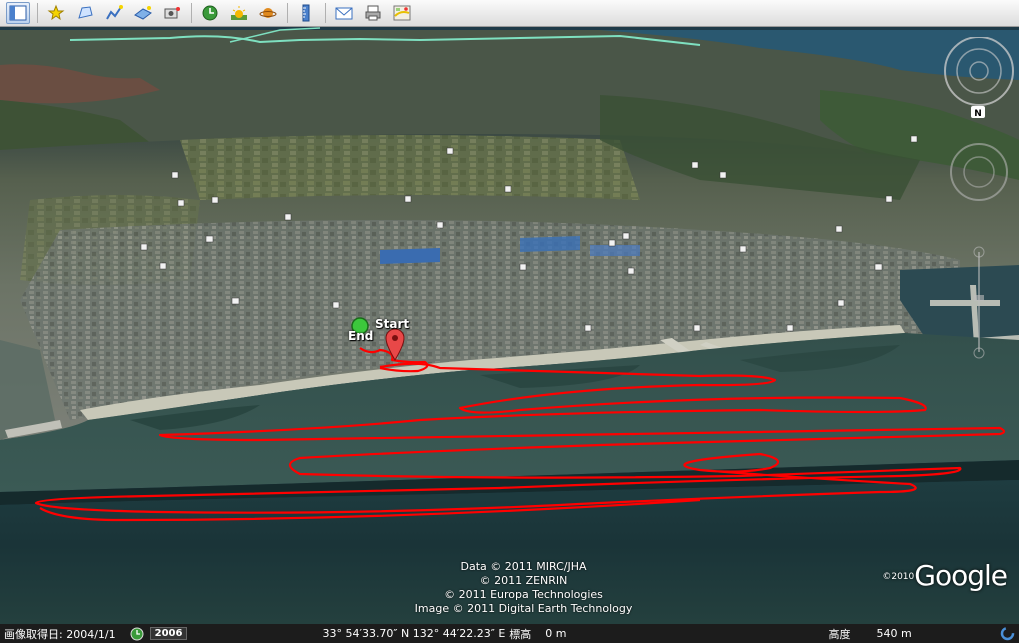  I want to click on google-logo: ©2010Google, so click(945, 575).